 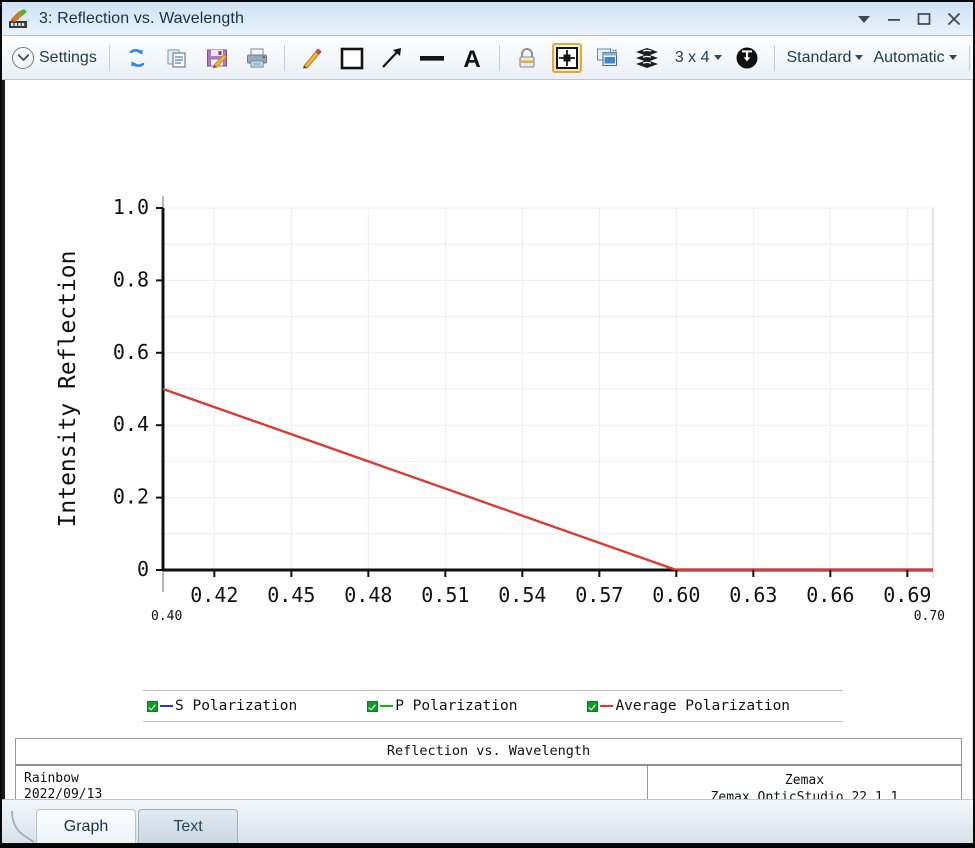 What do you see at coordinates (23, 826) in the screenshot?
I see `tab-bar-curve` at bounding box center [23, 826].